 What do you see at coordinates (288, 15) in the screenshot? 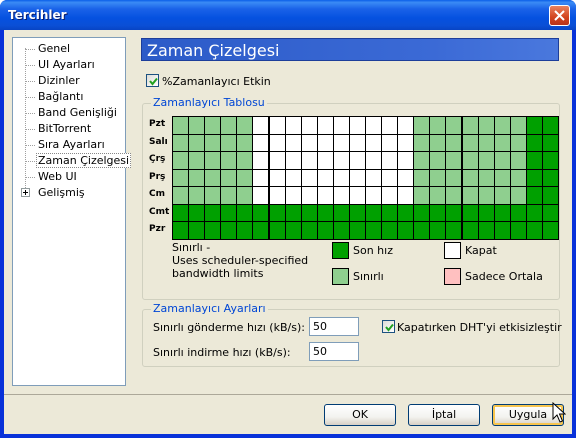
I see `title-bar: Tercihler` at bounding box center [288, 15].